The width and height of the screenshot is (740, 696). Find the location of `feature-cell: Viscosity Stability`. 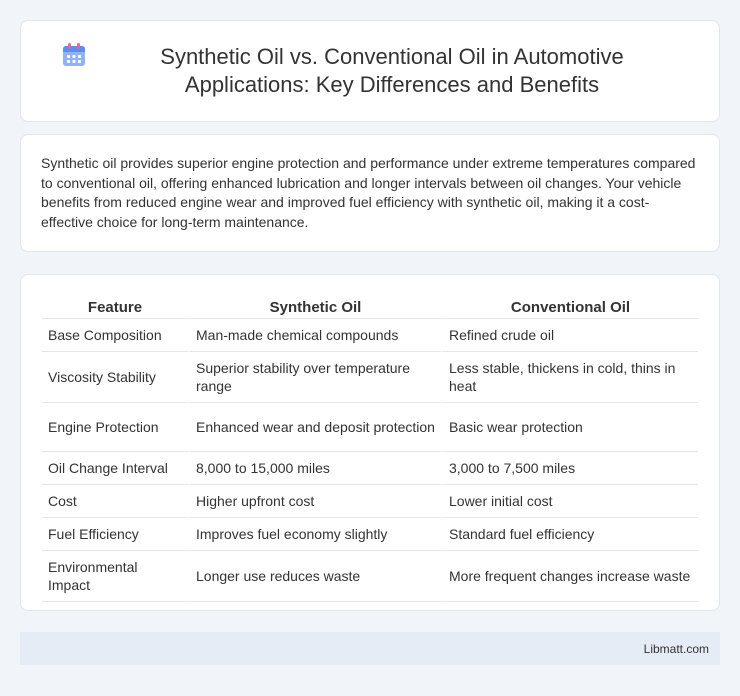

feature-cell: Viscosity Stability is located at coordinates (115, 377).